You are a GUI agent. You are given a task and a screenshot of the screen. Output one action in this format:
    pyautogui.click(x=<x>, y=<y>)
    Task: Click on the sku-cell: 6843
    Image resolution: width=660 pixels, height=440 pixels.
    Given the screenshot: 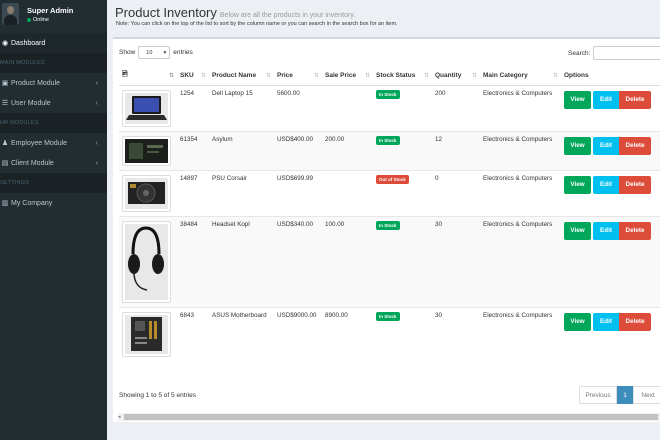 What is the action you would take?
    pyautogui.click(x=193, y=333)
    